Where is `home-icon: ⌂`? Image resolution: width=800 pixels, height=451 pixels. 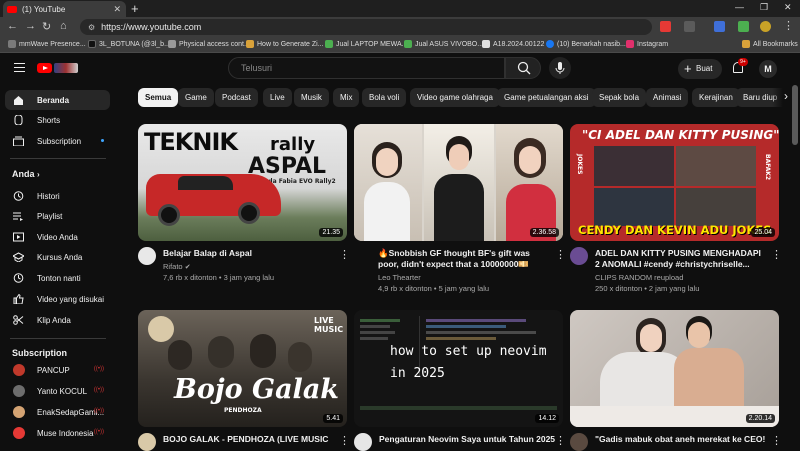 home-icon: ⌂ is located at coordinates (63, 26).